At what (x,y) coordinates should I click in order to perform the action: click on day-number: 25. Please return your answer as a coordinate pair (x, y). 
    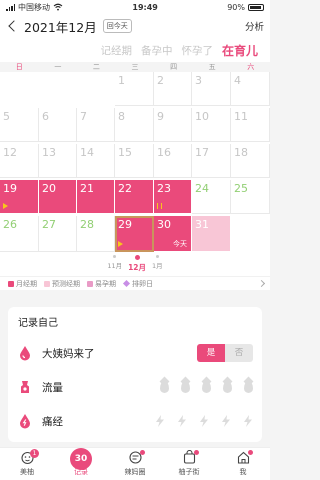
    Looking at the image, I should click on (241, 188).